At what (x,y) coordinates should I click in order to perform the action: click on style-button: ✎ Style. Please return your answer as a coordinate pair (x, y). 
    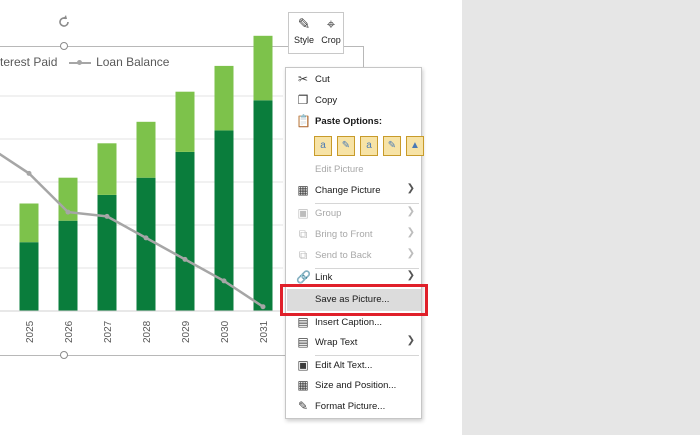
    Looking at the image, I should click on (304, 30).